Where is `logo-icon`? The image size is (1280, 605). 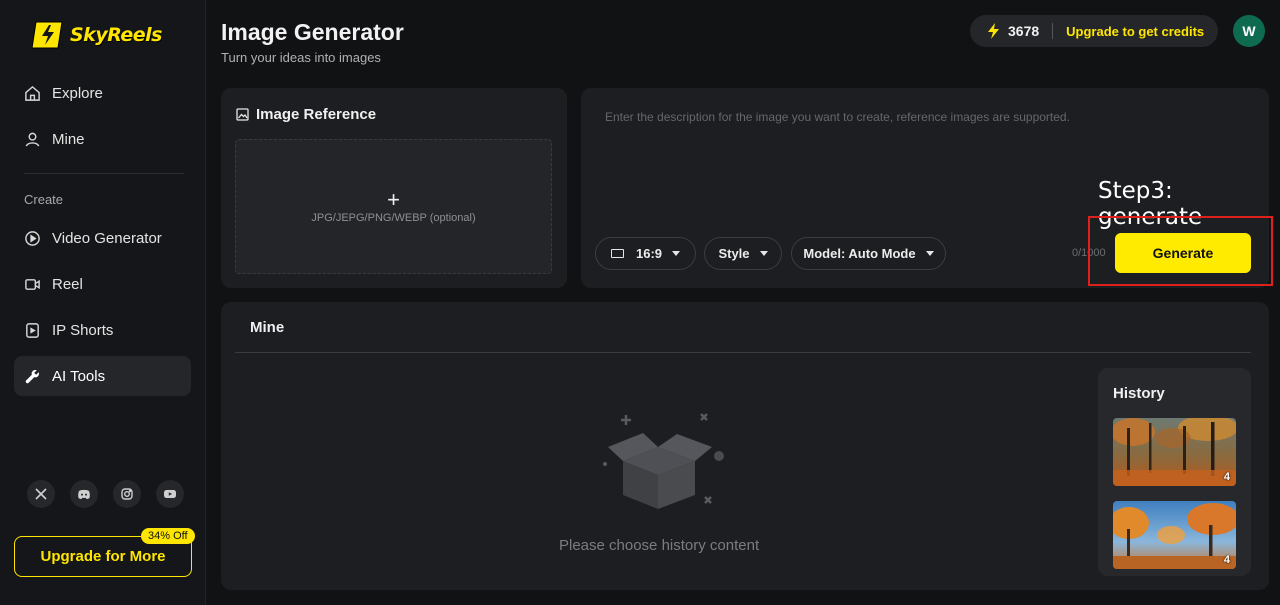 logo-icon is located at coordinates (47, 35).